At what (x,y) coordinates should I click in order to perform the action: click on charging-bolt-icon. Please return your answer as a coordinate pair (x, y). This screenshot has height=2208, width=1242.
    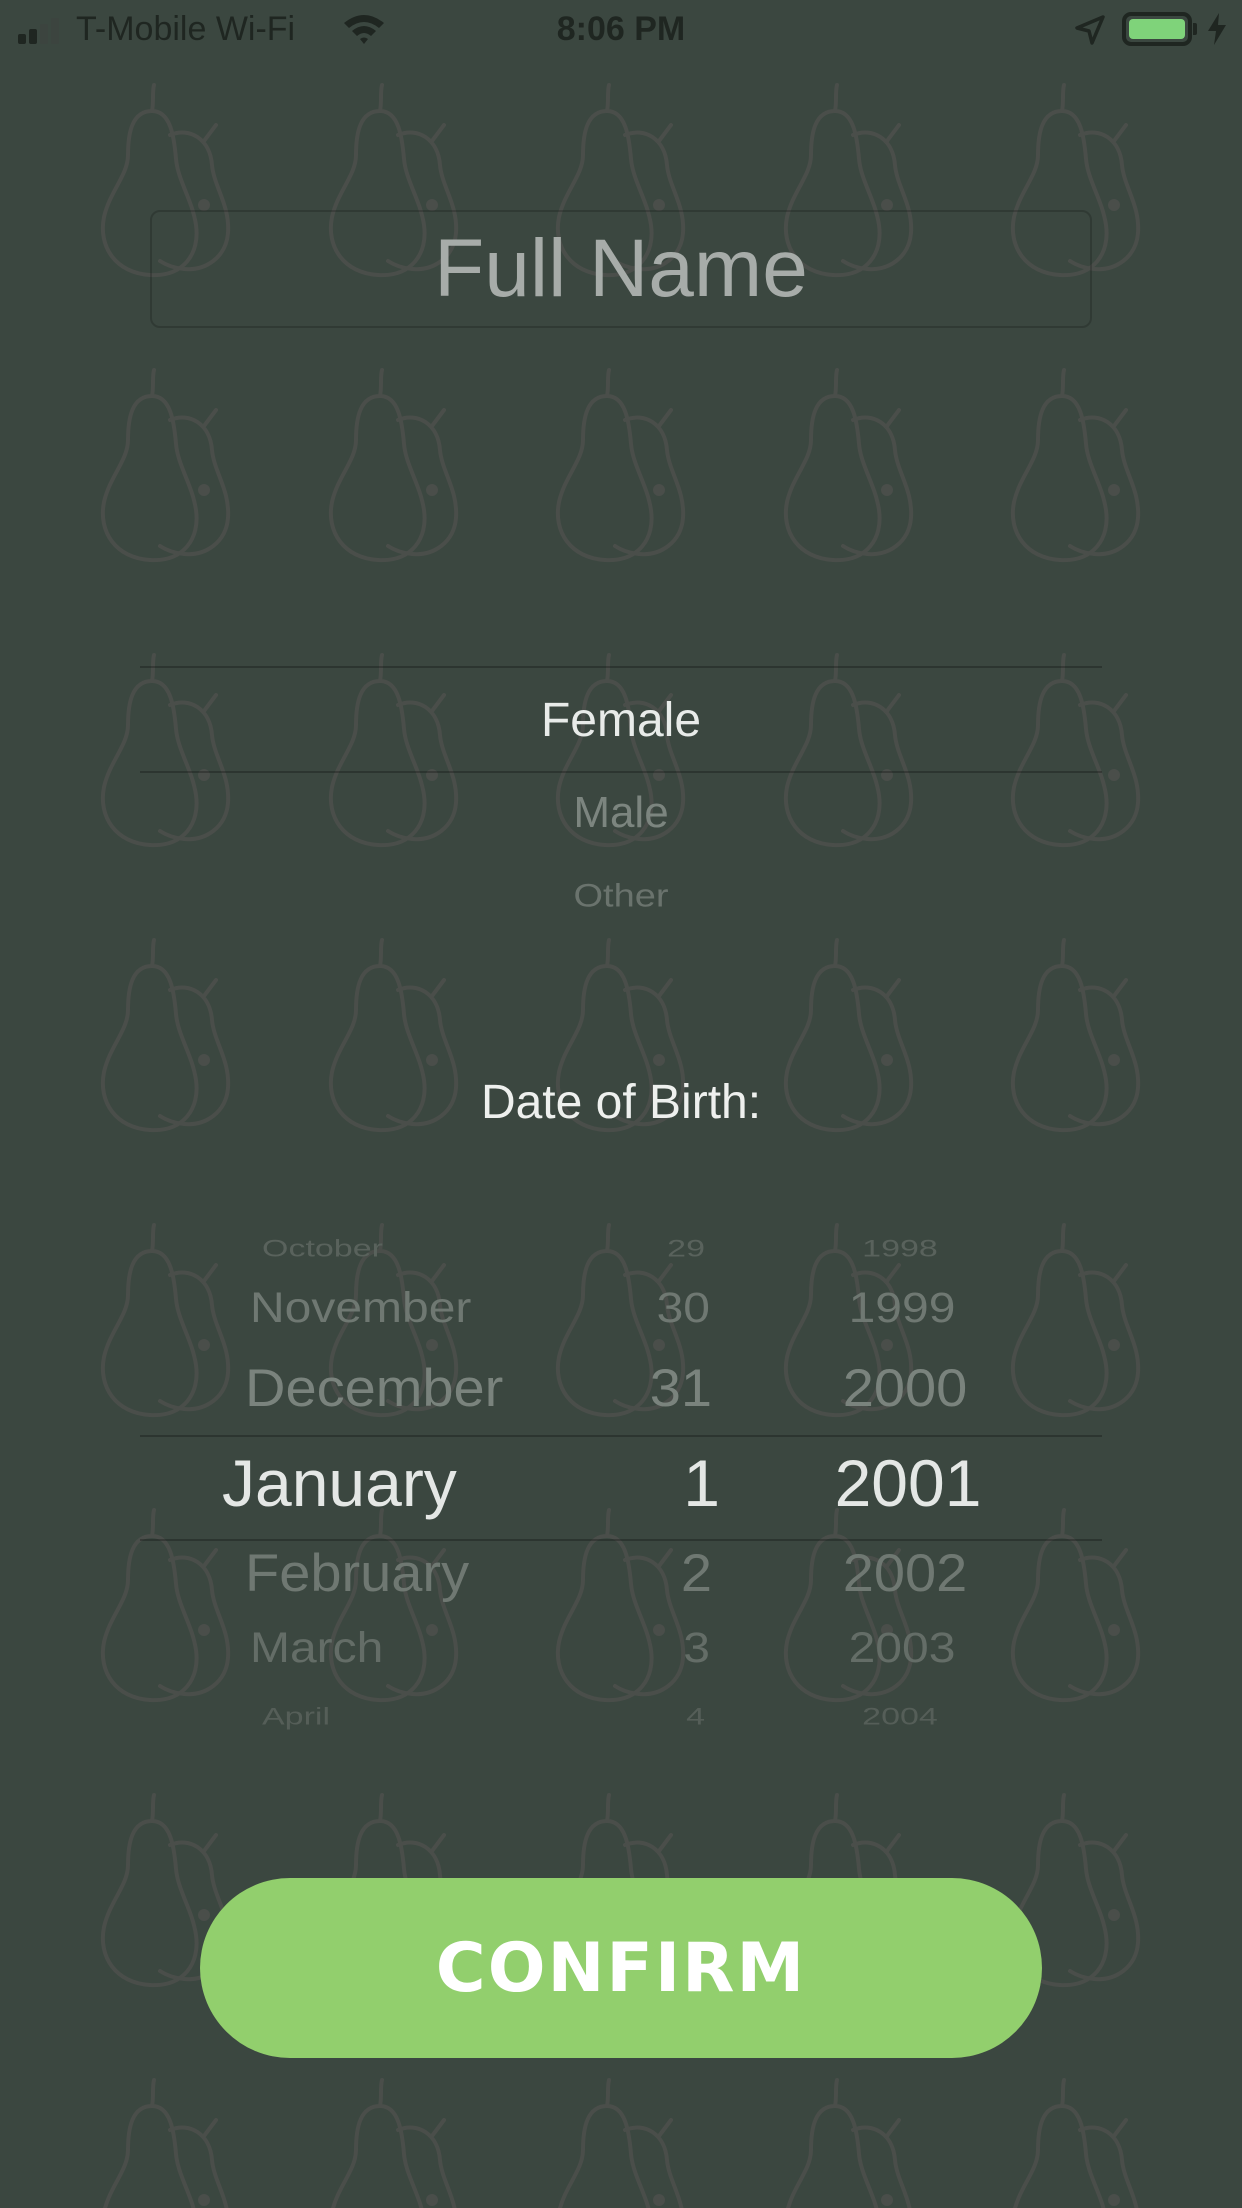
    Looking at the image, I should click on (1217, 29).